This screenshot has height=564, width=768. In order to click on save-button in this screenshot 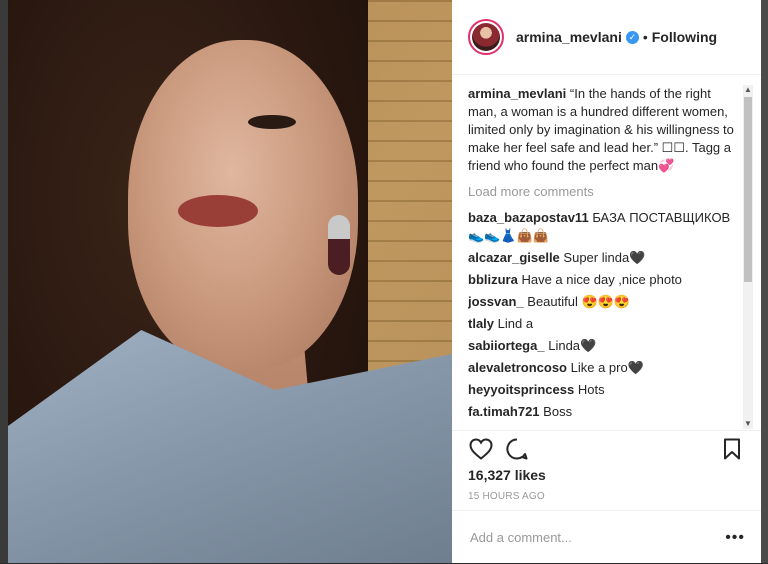, I will do `click(732, 449)`.